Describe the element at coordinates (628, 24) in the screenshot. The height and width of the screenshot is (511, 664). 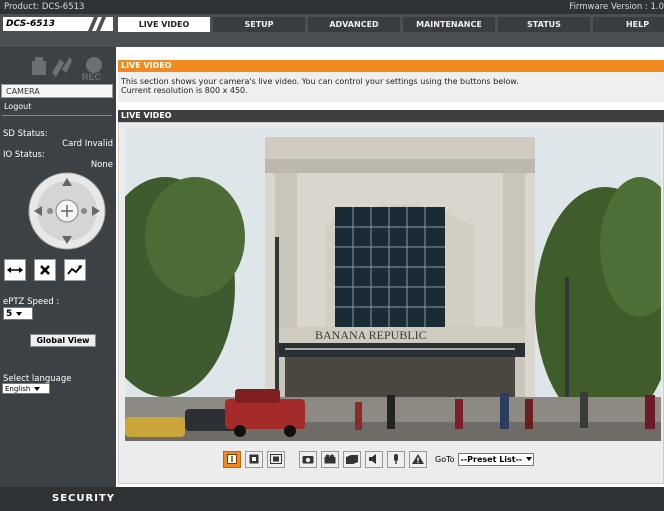
I see `tab-help: HELP` at that location.